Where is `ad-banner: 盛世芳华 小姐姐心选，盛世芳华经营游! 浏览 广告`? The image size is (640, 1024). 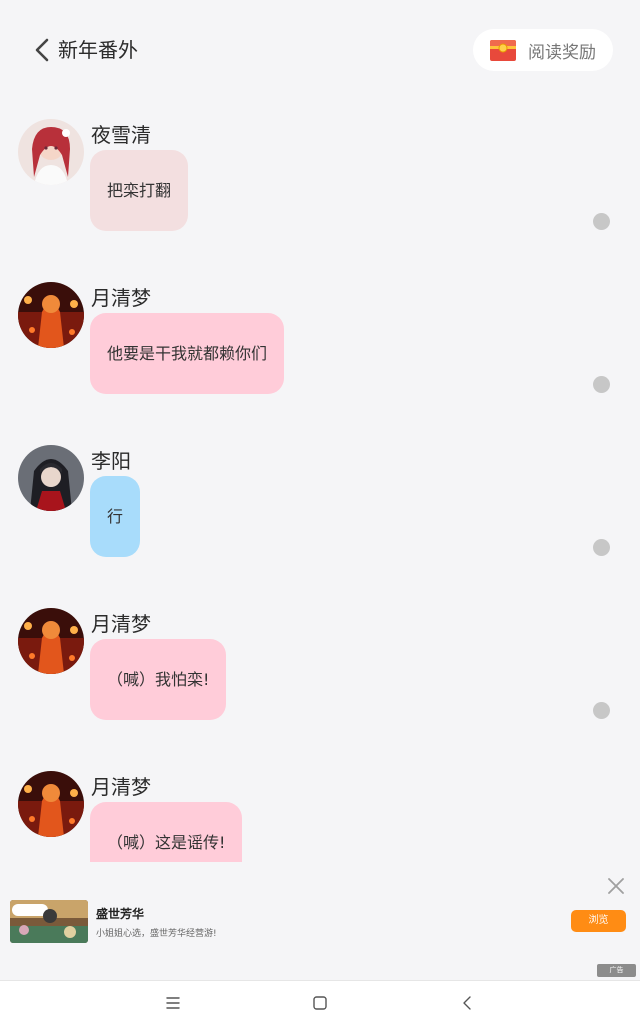 ad-banner: 盛世芳华 小姐姐心选，盛世芳华经营游! 浏览 广告 is located at coordinates (320, 921).